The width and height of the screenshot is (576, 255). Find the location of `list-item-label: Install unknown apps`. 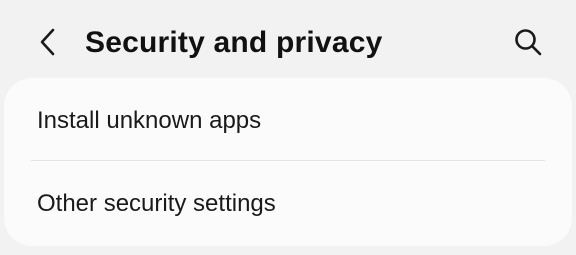

list-item-label: Install unknown apps is located at coordinates (149, 120).